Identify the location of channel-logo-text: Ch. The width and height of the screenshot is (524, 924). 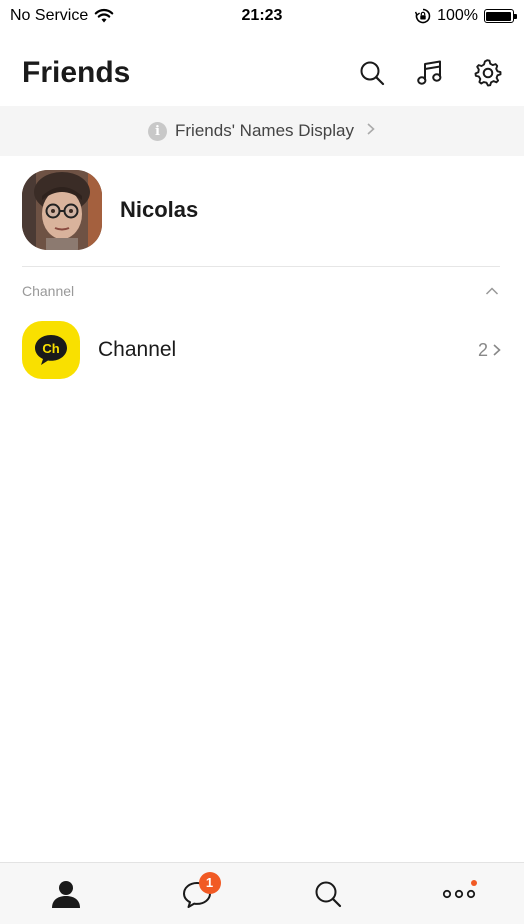
(50, 348).